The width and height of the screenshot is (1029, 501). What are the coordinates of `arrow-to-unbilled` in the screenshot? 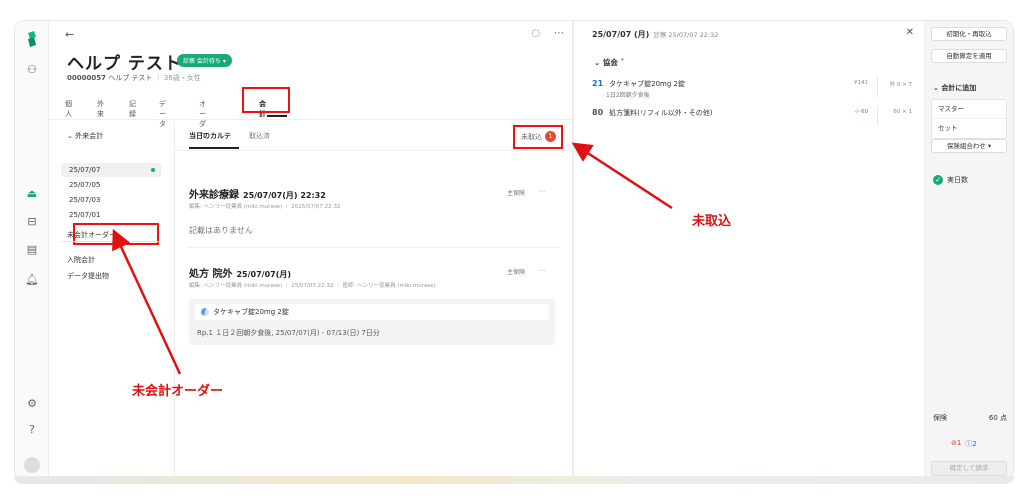 It's located at (147, 301).